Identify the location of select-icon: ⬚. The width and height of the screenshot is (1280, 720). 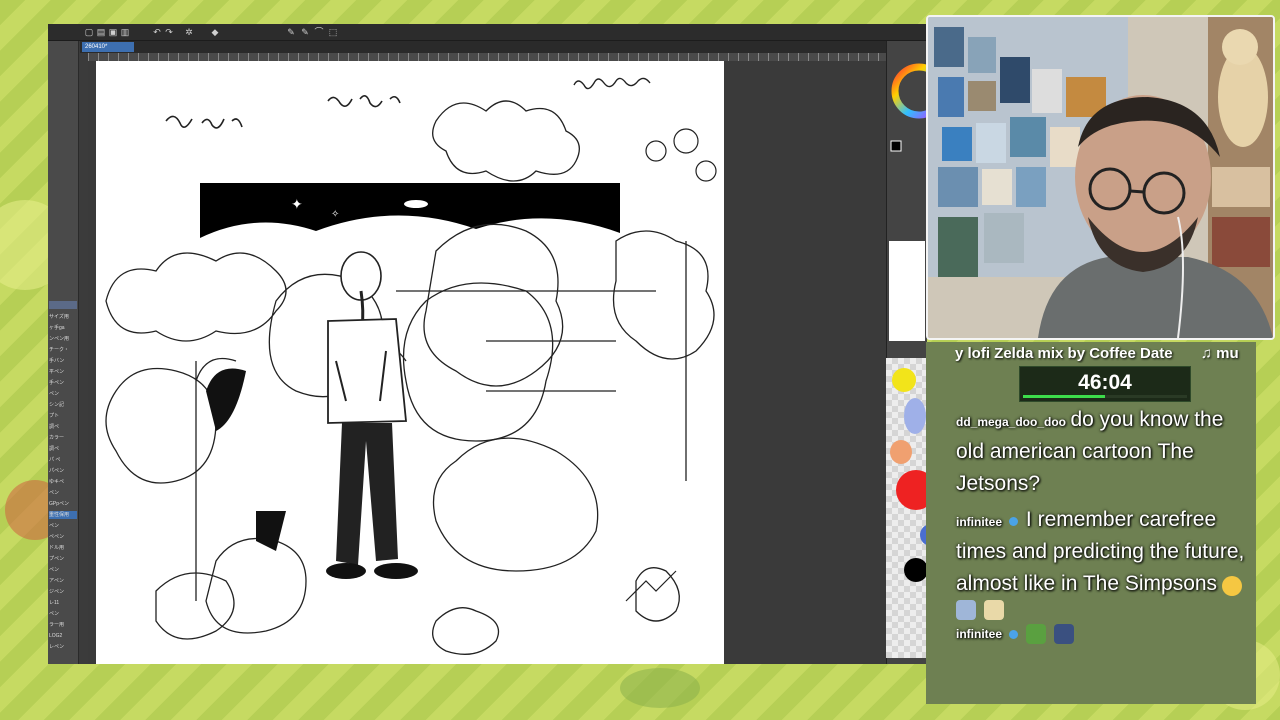
(333, 32).